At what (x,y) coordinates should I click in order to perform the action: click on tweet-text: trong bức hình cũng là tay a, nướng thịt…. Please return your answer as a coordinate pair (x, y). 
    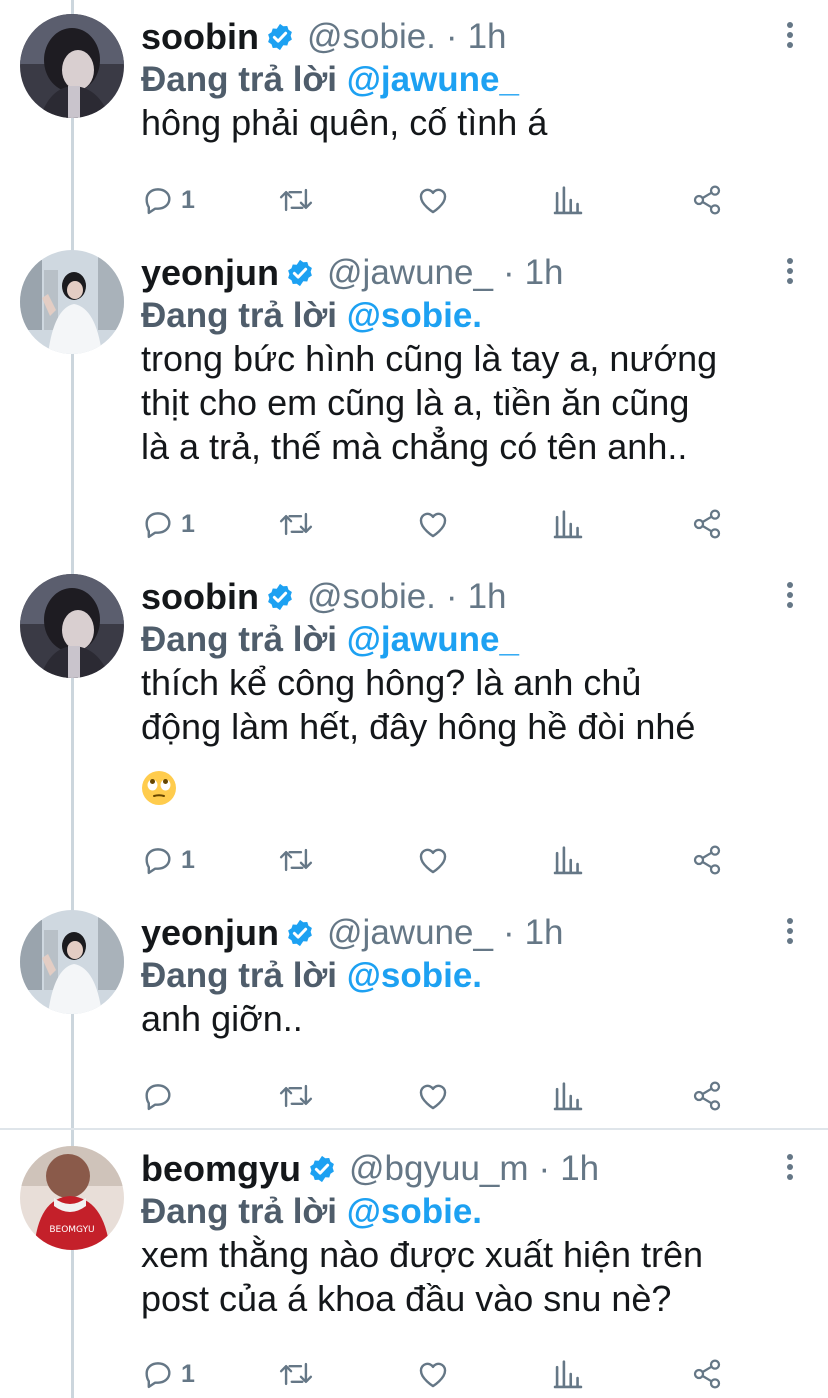
    Looking at the image, I should click on (429, 402).